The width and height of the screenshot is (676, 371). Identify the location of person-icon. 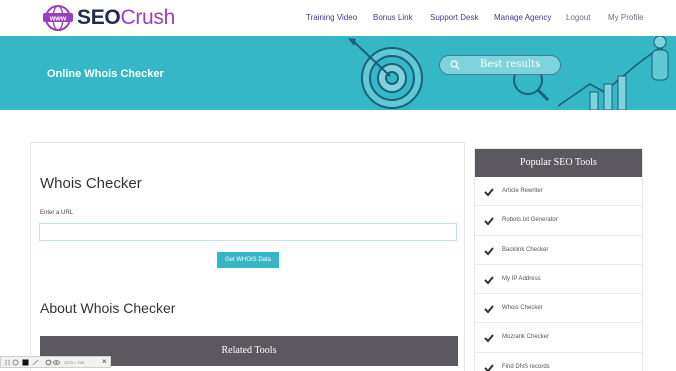
(660, 58).